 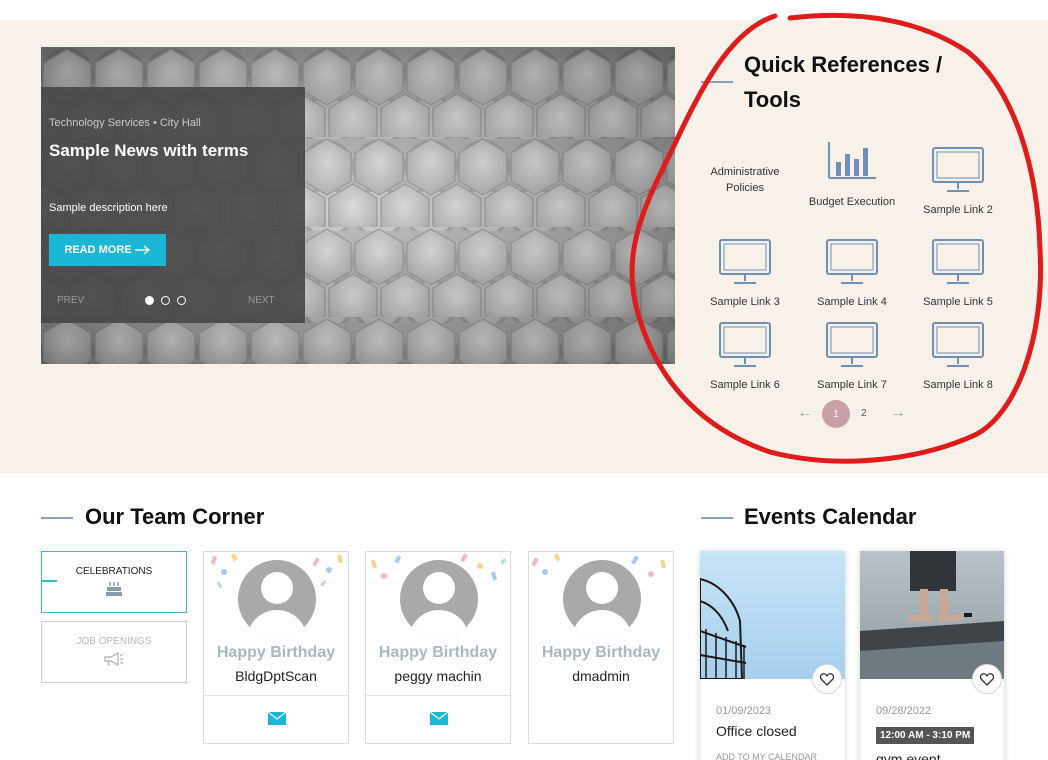 I want to click on quick-link-administrative-policies: Administrative Policies, so click(x=745, y=180).